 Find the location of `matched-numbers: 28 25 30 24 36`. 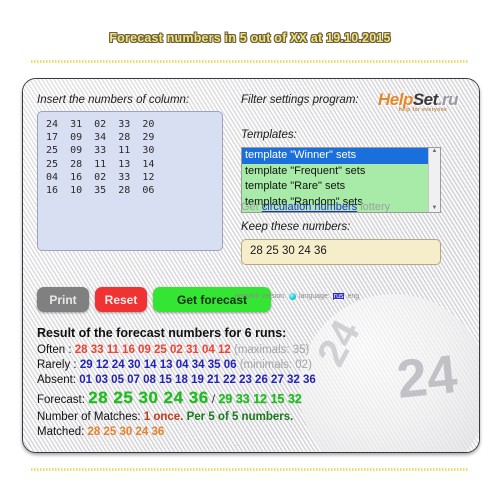

matched-numbers: 28 25 30 24 36 is located at coordinates (126, 432).